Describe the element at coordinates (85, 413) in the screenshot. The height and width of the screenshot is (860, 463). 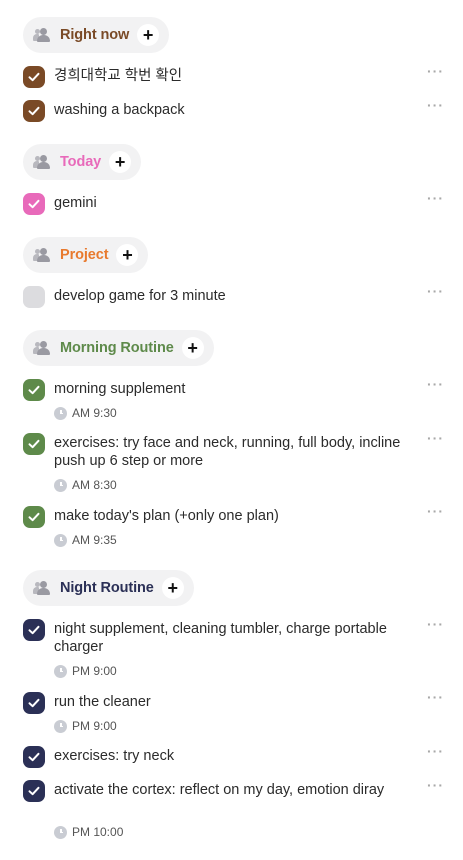
I see `reminder-time: AM 9:30` at that location.